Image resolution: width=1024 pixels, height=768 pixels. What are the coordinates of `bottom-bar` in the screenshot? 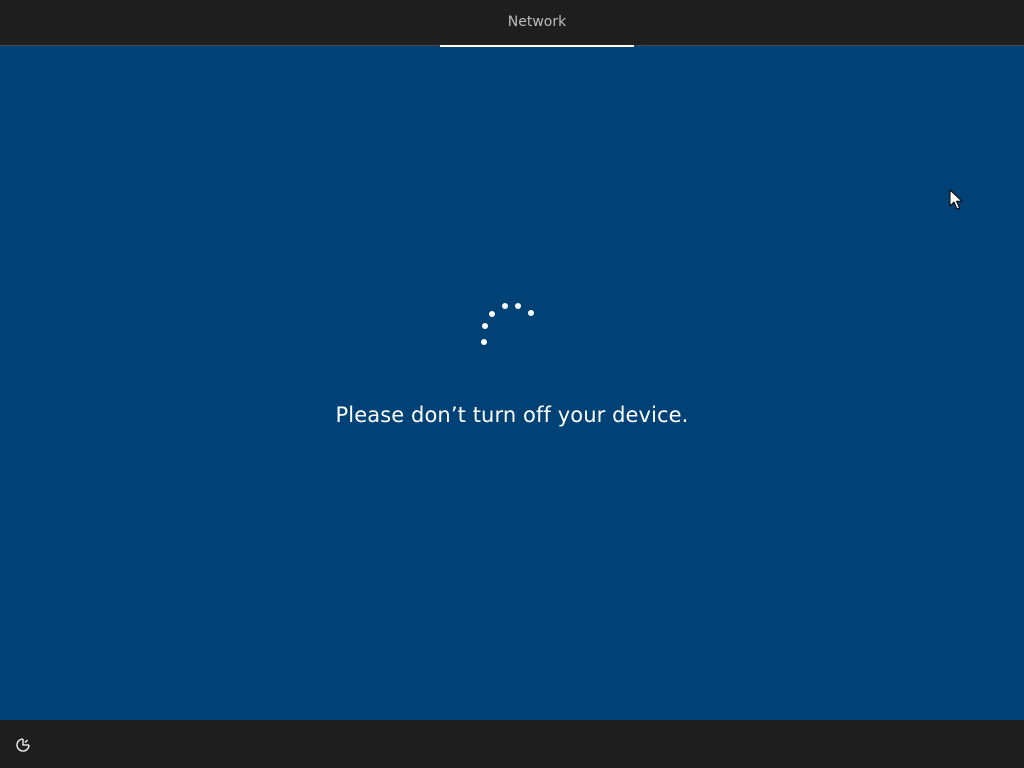 It's located at (512, 744).